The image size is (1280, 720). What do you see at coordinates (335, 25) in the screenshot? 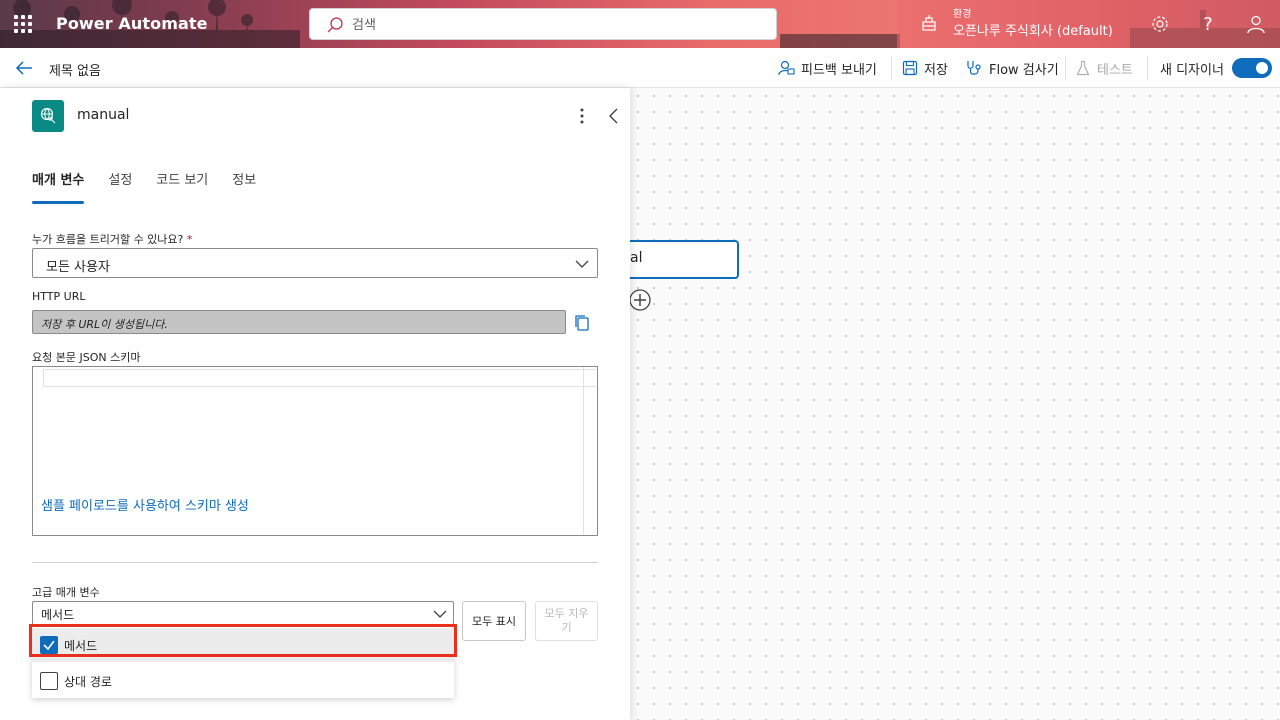
I see `search-icon` at bounding box center [335, 25].